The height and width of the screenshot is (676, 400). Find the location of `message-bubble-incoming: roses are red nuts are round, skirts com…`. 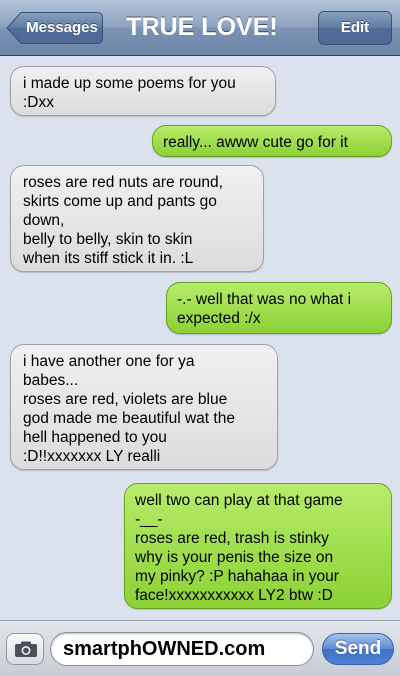

message-bubble-incoming: roses are red nuts are round, skirts com… is located at coordinates (137, 218).